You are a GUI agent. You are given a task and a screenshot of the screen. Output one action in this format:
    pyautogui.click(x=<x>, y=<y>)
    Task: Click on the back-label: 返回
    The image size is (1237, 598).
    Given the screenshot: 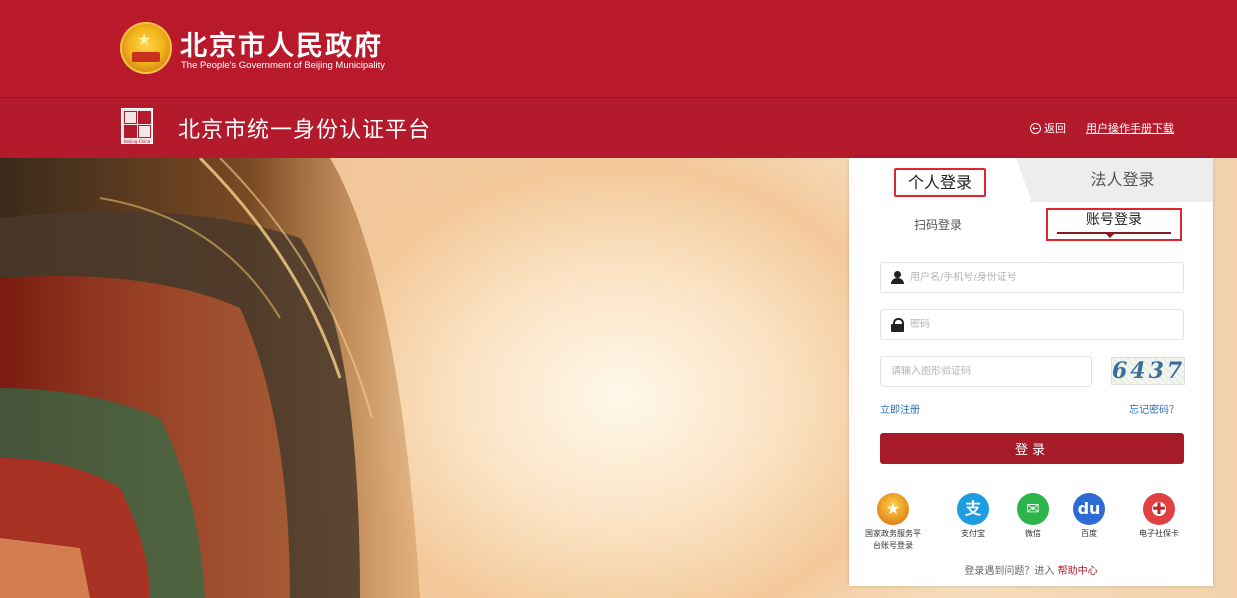 What is the action you would take?
    pyautogui.click(x=1055, y=128)
    